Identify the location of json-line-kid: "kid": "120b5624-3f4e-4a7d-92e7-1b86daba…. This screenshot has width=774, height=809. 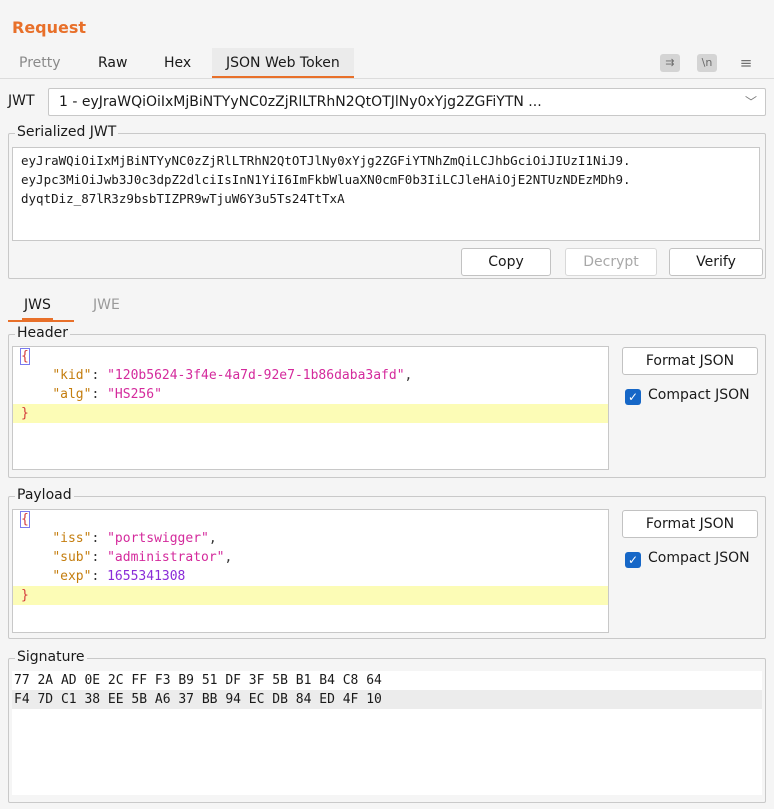
(232, 375).